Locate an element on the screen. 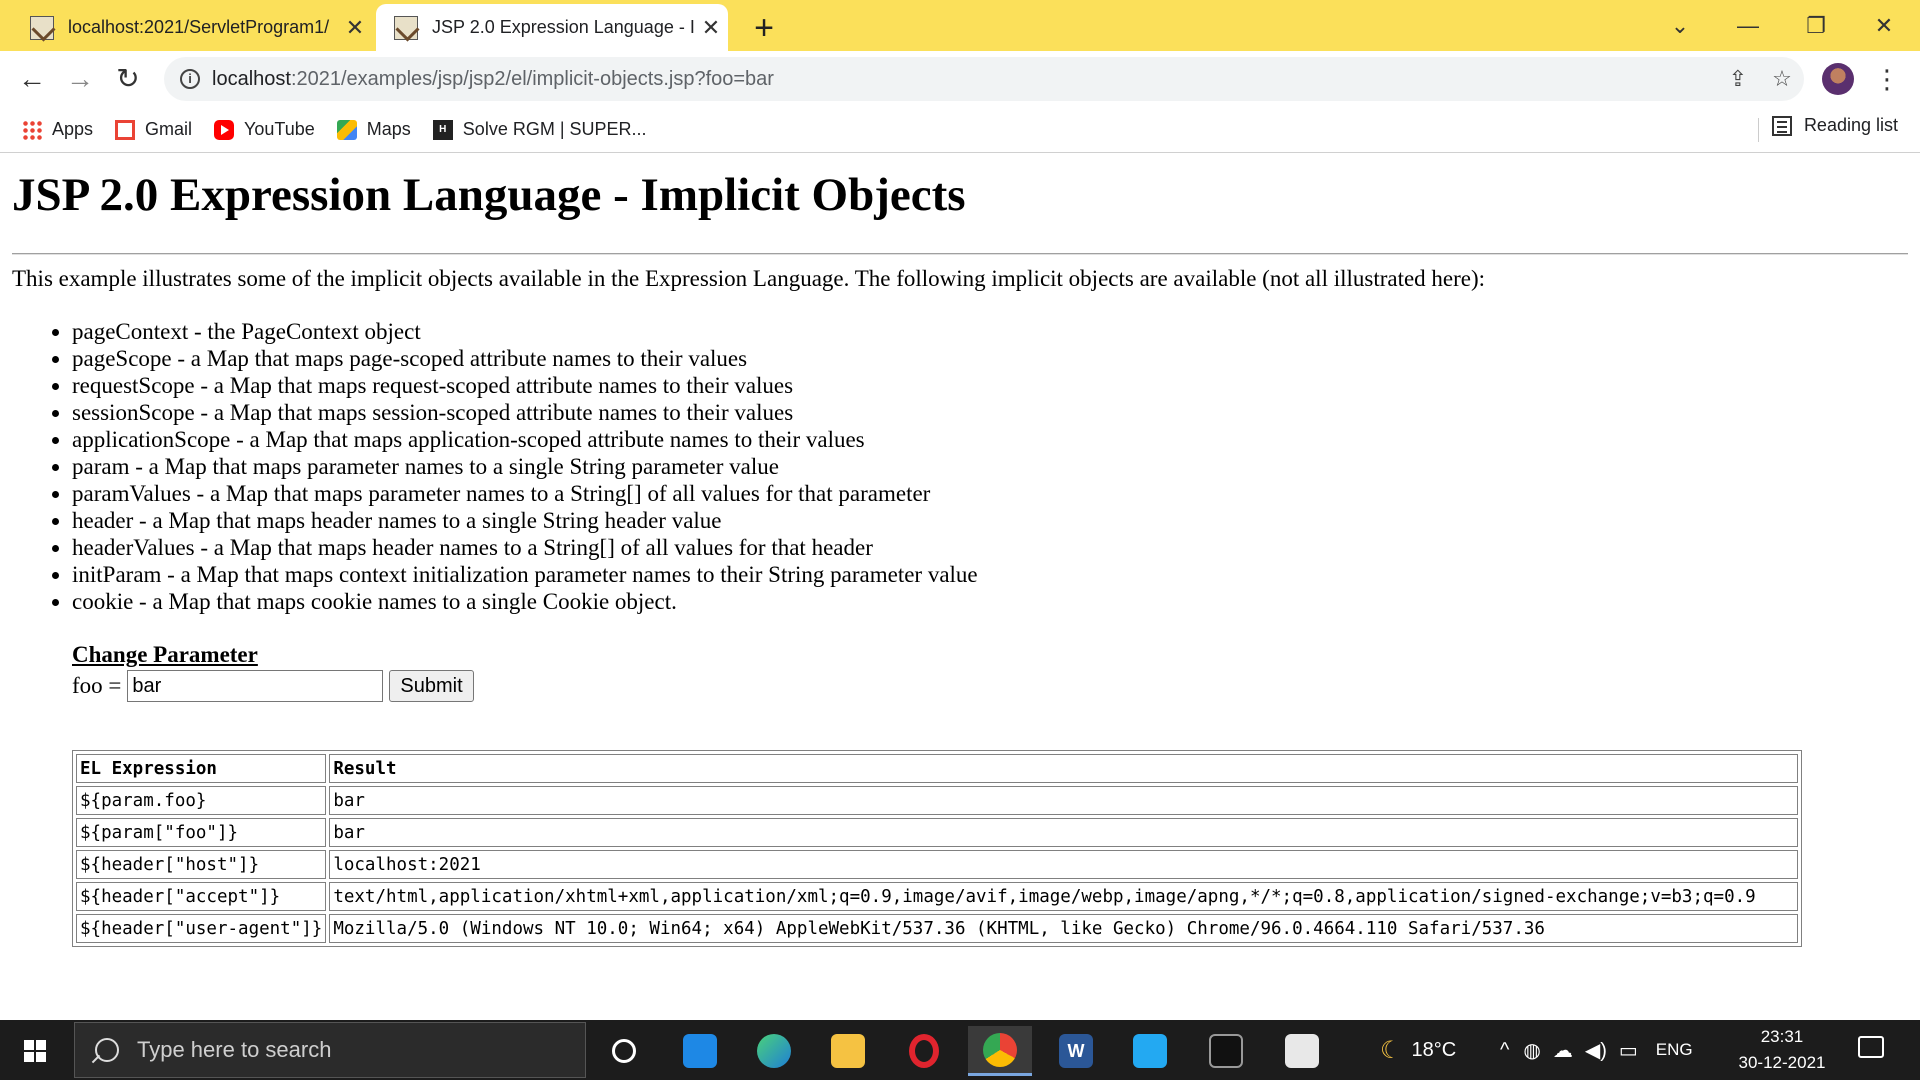 This screenshot has width=1920, height=1080. vscode-app is located at coordinates (1150, 1051).